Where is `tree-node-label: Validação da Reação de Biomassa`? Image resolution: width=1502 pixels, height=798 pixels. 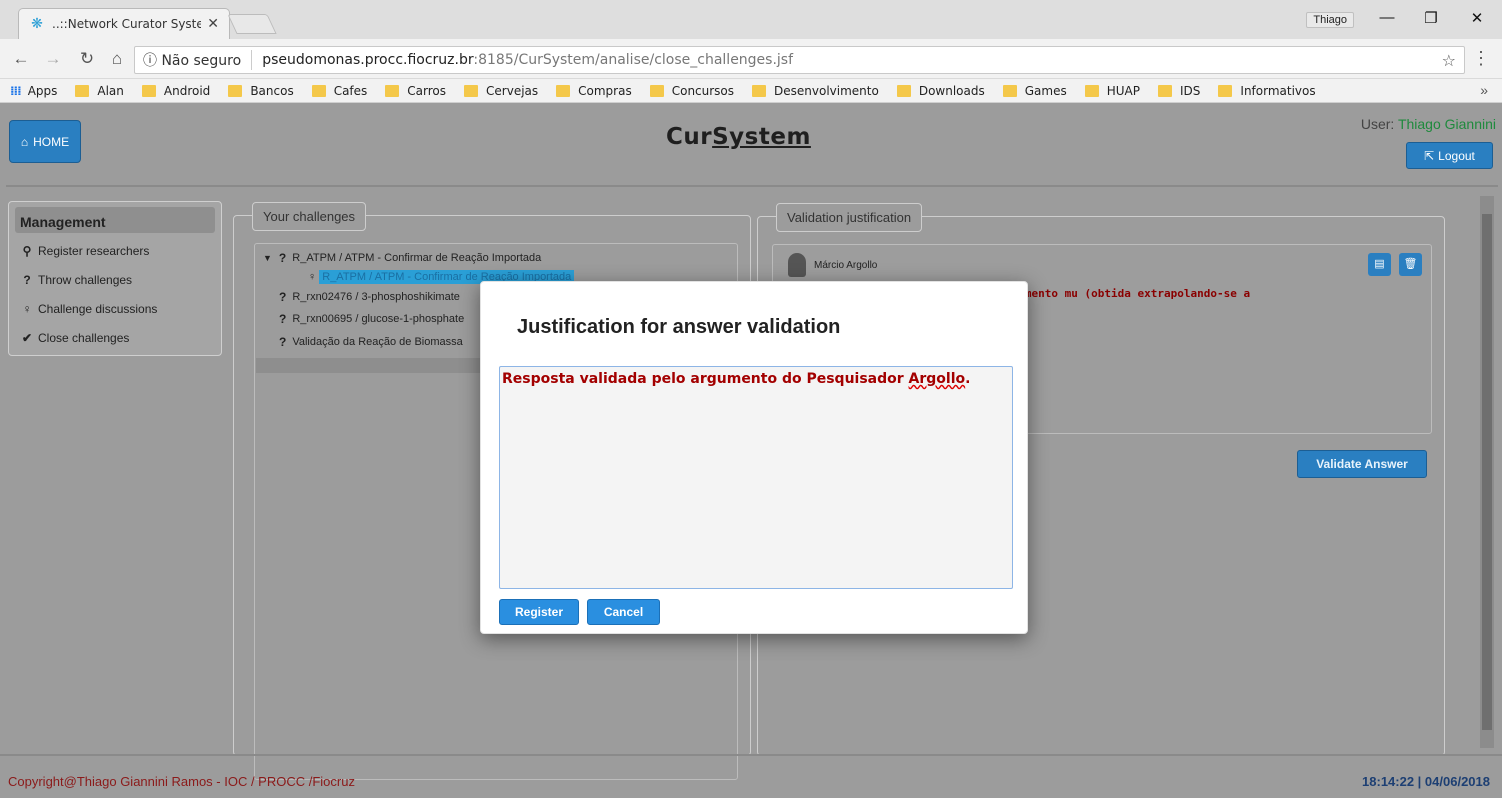 tree-node-label: Validação da Reação de Biomassa is located at coordinates (377, 342).